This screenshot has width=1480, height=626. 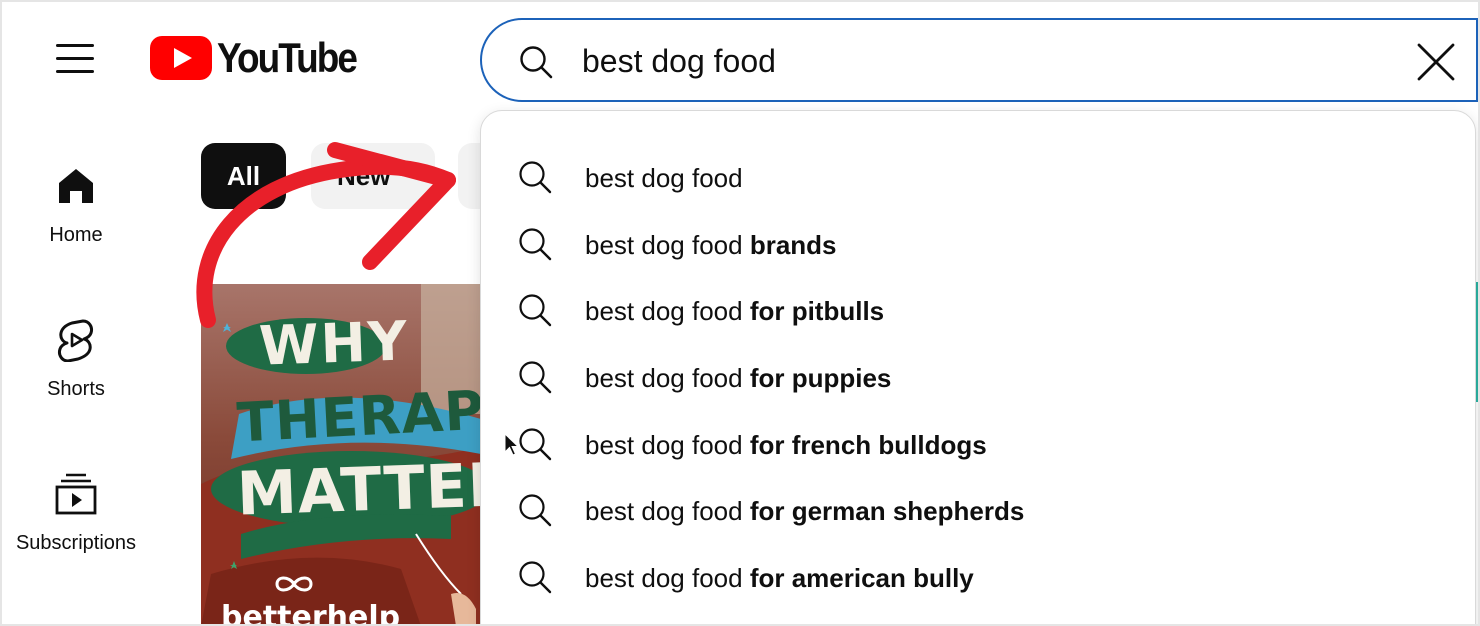 What do you see at coordinates (711, 245) in the screenshot?
I see `suggestion-text: best dog food brands` at bounding box center [711, 245].